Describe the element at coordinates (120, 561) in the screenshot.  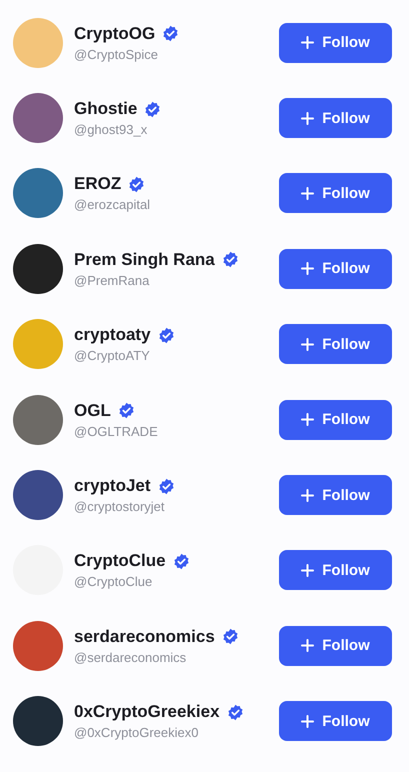
I see `user-name: CryptoClue` at that location.